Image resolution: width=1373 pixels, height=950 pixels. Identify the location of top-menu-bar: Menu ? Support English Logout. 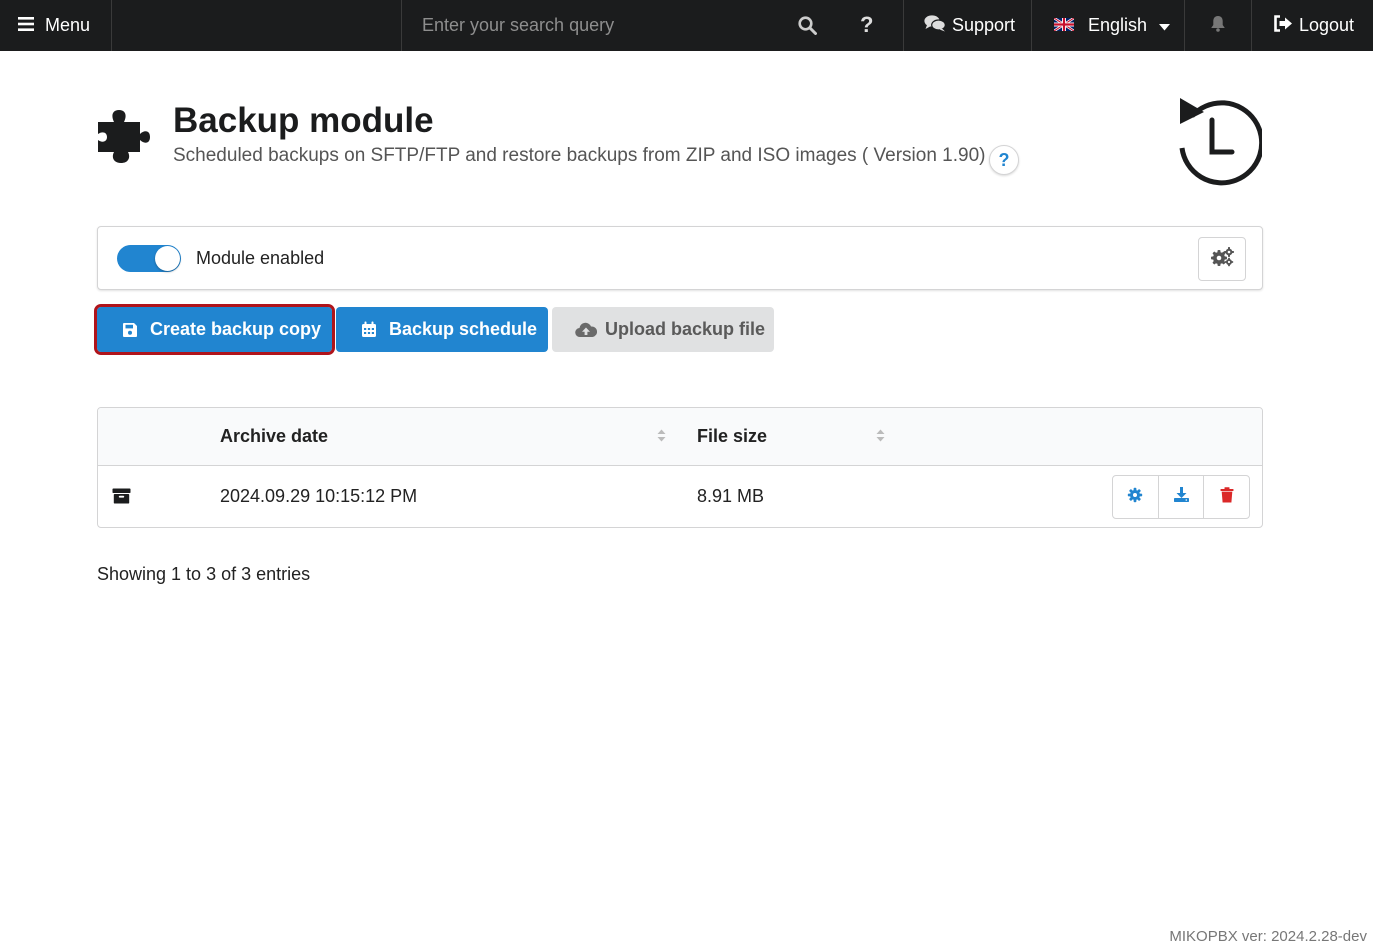
(686, 25).